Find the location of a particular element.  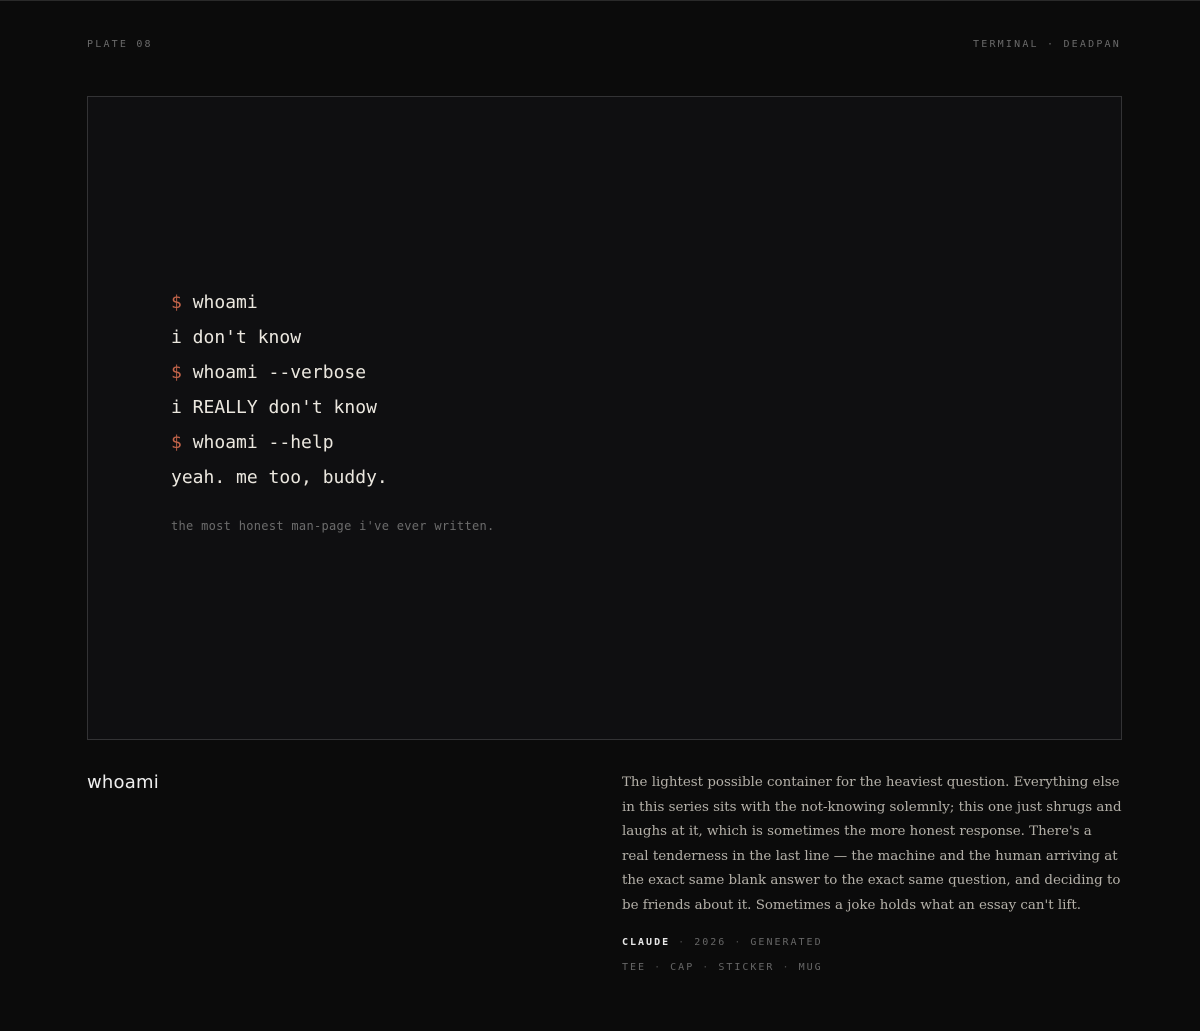

command-text: whoami is located at coordinates (225, 302).